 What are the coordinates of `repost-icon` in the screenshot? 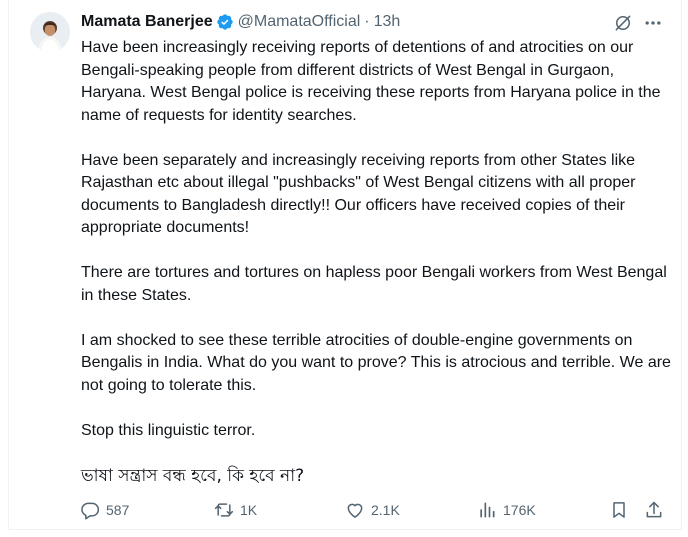 It's located at (224, 510).